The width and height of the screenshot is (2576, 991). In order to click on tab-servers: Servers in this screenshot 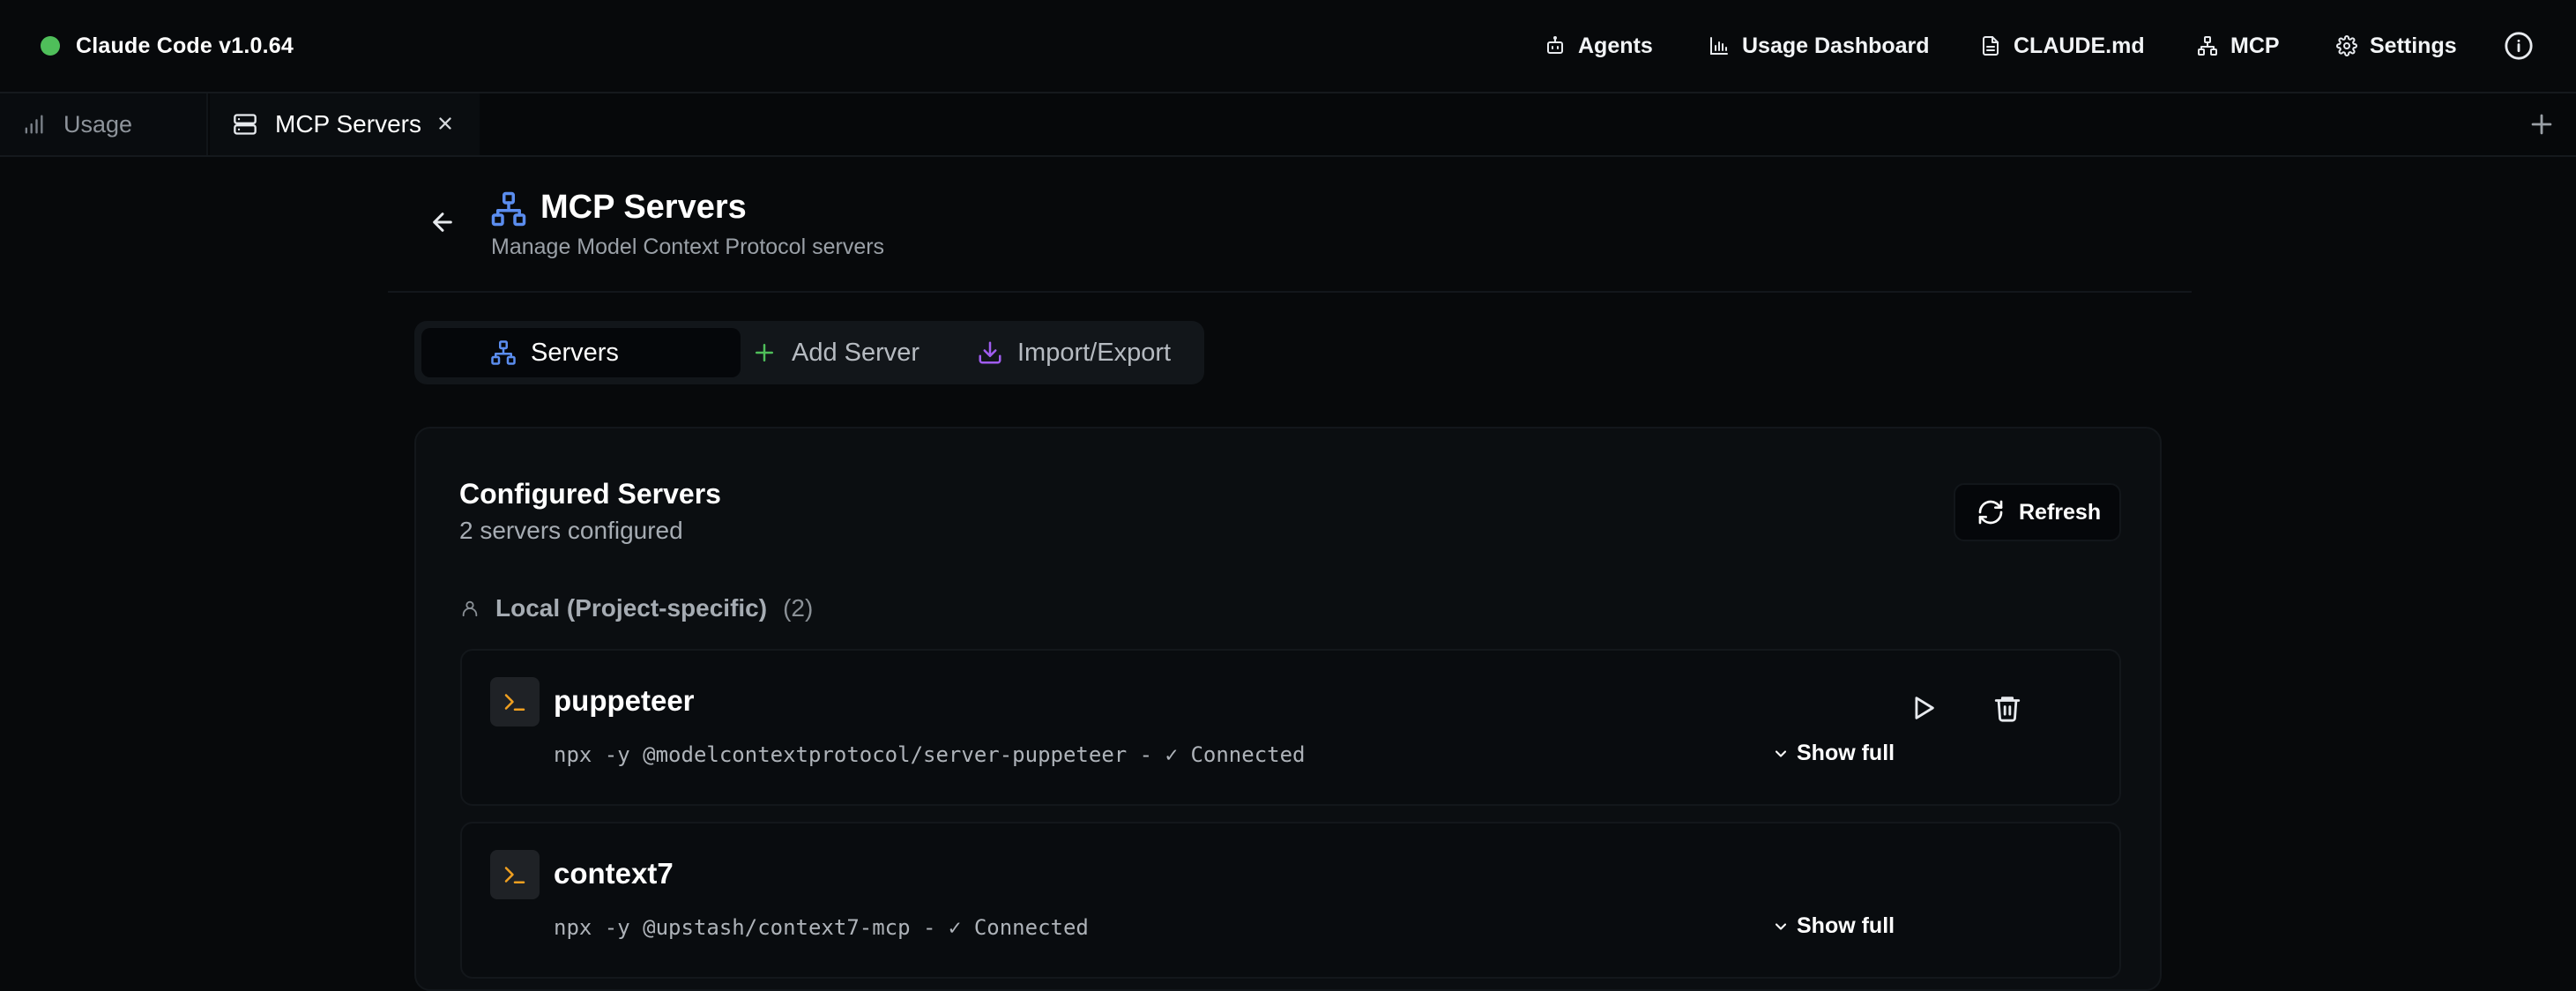, I will do `click(581, 352)`.